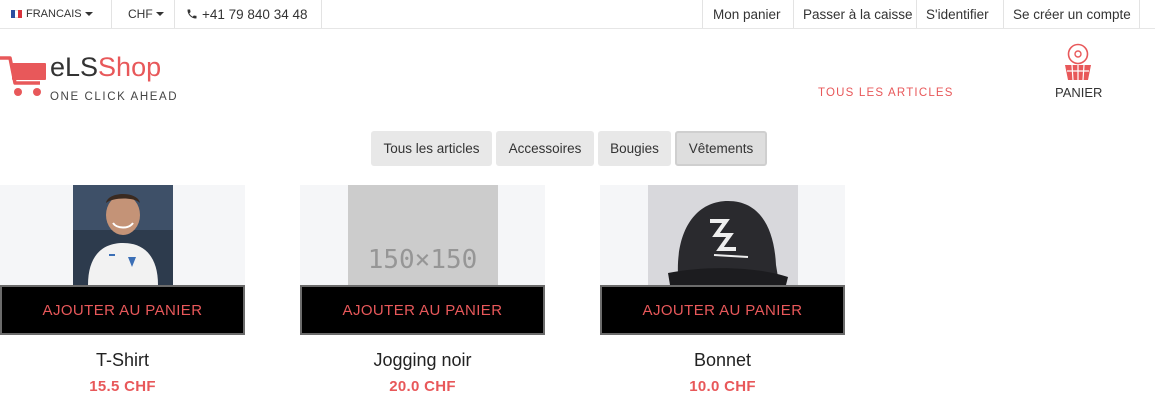 The image size is (1155, 417). Describe the element at coordinates (192, 14) in the screenshot. I see `phone-icon` at that location.